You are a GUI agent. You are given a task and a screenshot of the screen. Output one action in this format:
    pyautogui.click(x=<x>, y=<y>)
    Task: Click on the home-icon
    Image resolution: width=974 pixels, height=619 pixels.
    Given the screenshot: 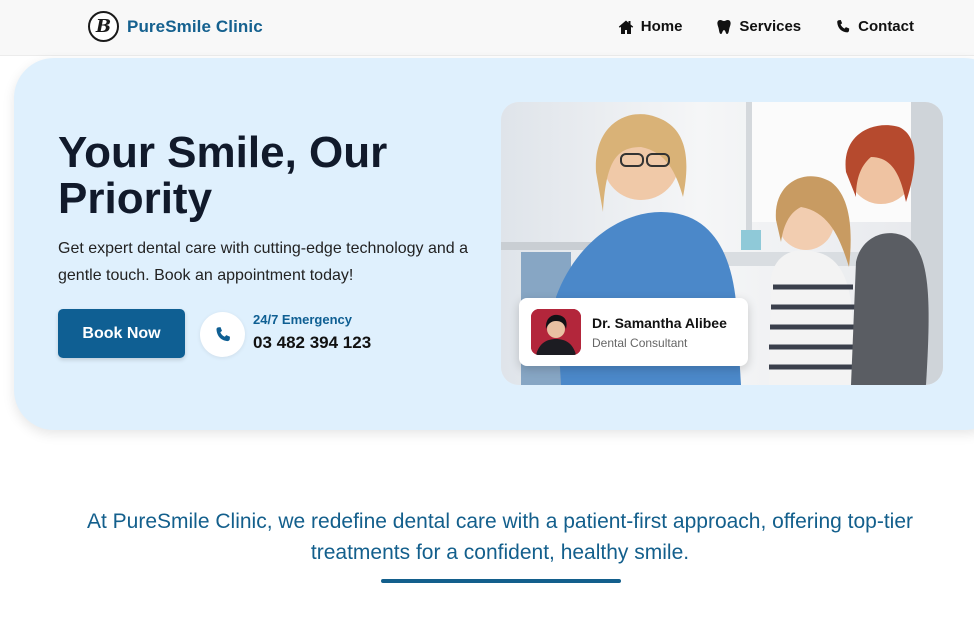 What is the action you would take?
    pyautogui.click(x=625, y=27)
    